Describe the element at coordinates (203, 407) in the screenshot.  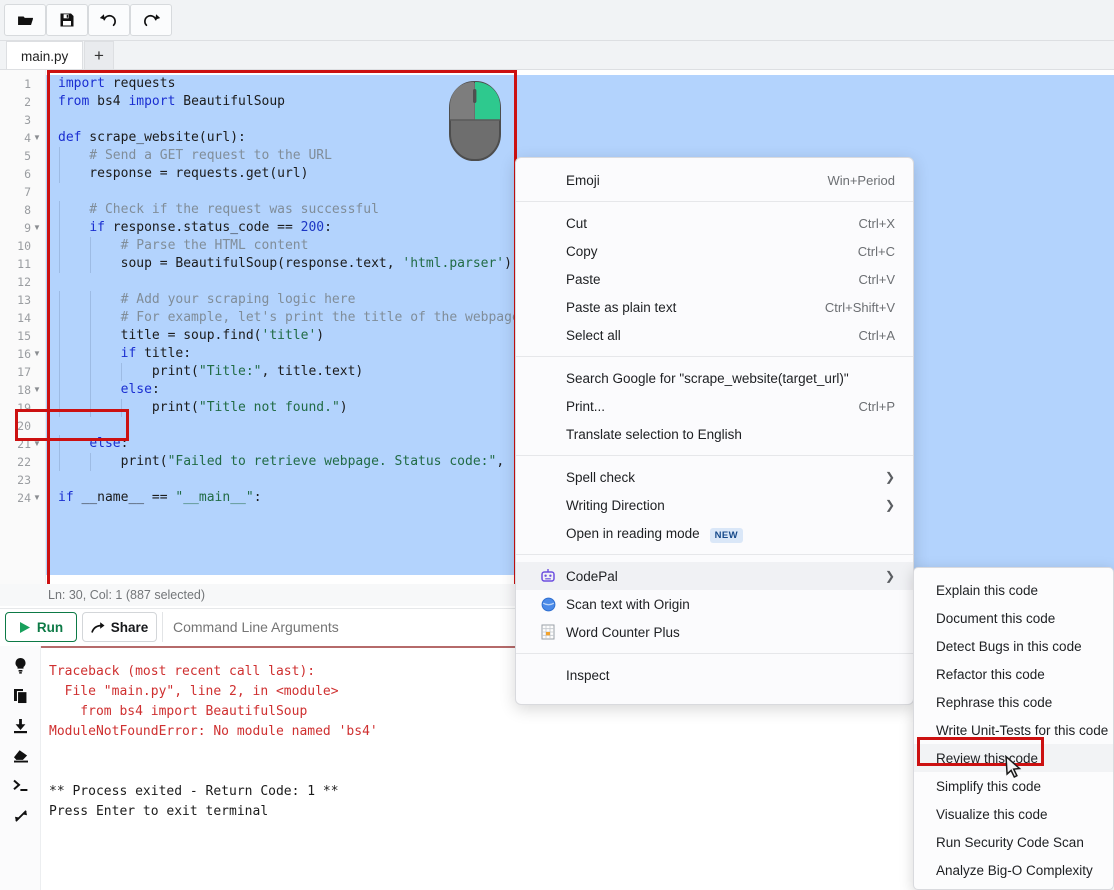
I see `code-line: print("Title not found.")` at that location.